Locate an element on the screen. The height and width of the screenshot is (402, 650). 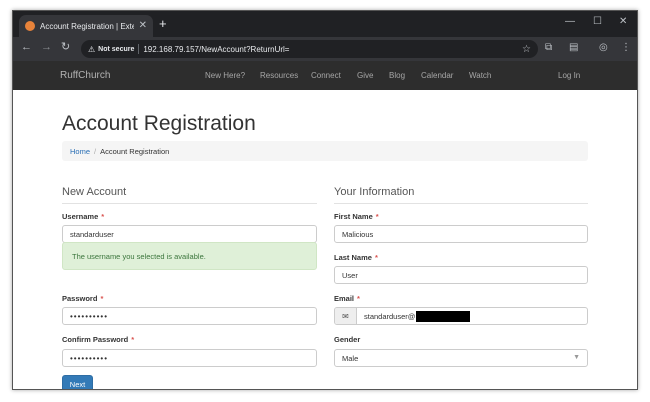
forward-icon: → is located at coordinates (46, 47).